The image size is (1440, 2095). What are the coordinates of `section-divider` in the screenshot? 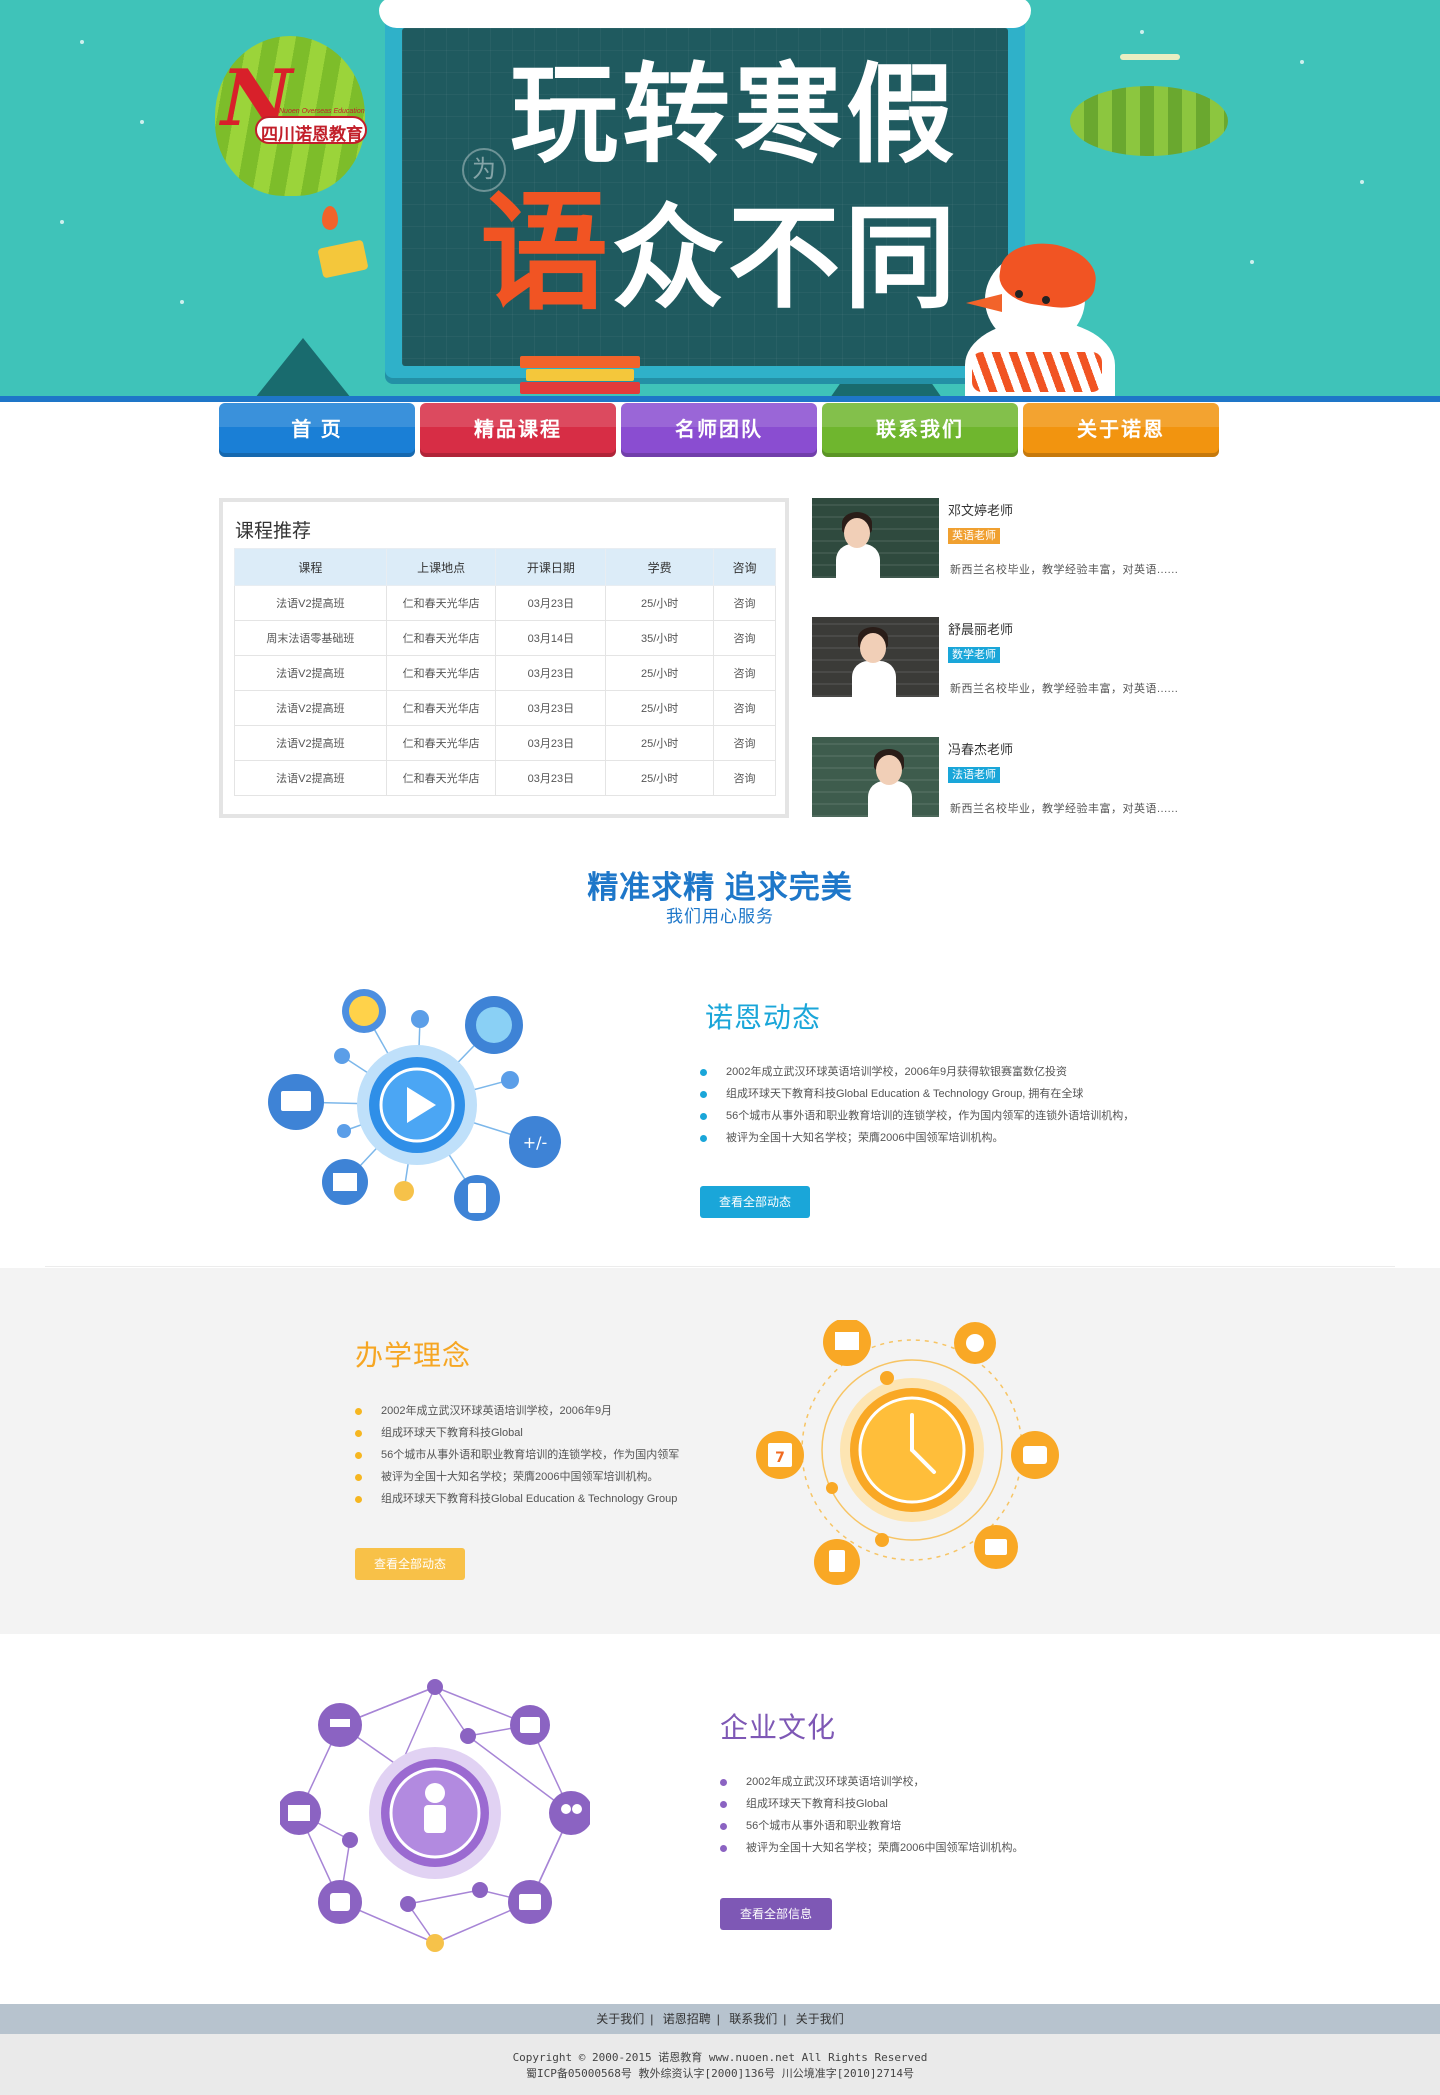 It's located at (720, 1266).